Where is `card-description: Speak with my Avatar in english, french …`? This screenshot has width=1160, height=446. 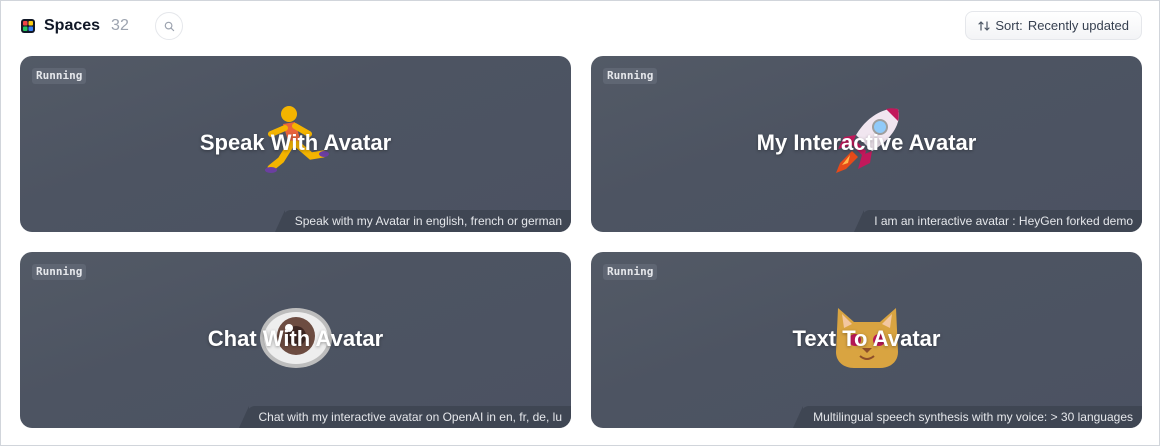
card-description: Speak with my Avatar in english, french … is located at coordinates (422, 221).